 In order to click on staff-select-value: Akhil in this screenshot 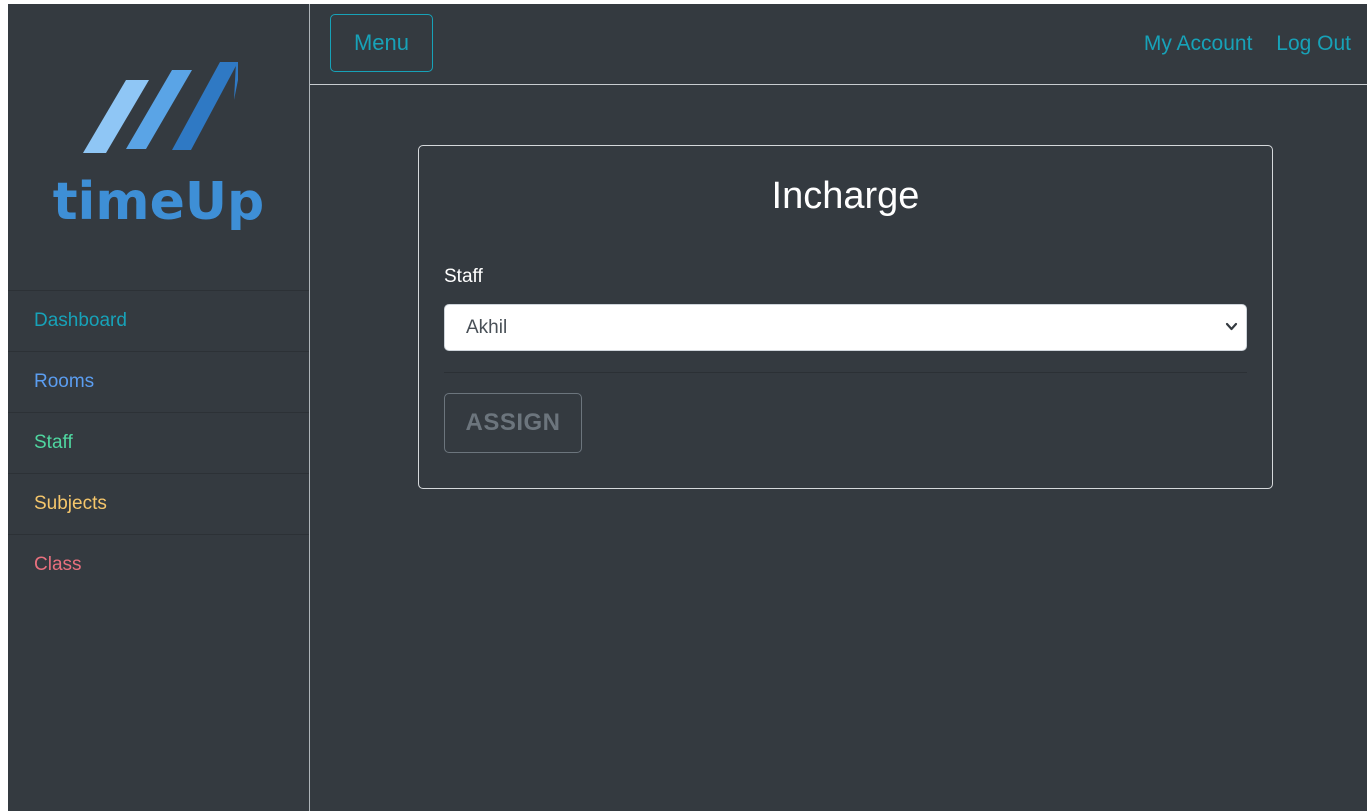, I will do `click(487, 327)`.